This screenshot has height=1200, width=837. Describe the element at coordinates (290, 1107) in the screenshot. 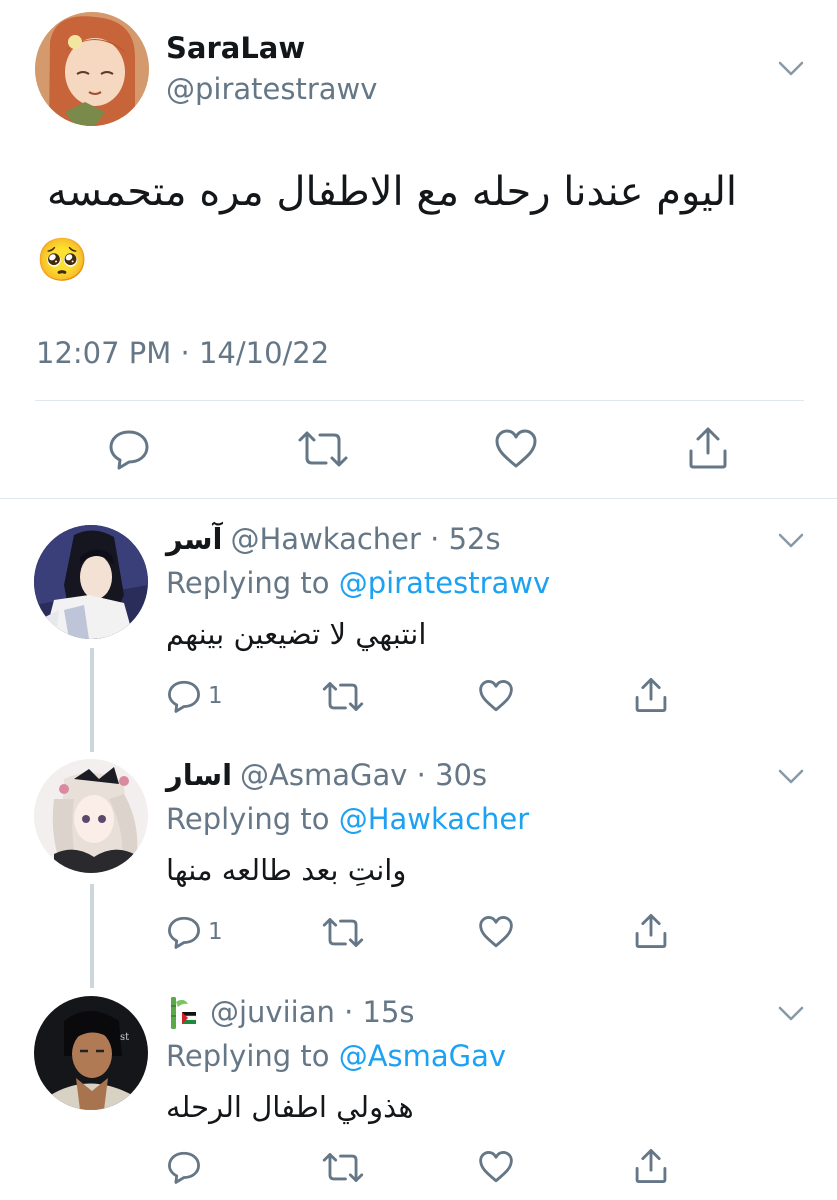

I see `reply-text: هذولي اطفال الرحله` at that location.